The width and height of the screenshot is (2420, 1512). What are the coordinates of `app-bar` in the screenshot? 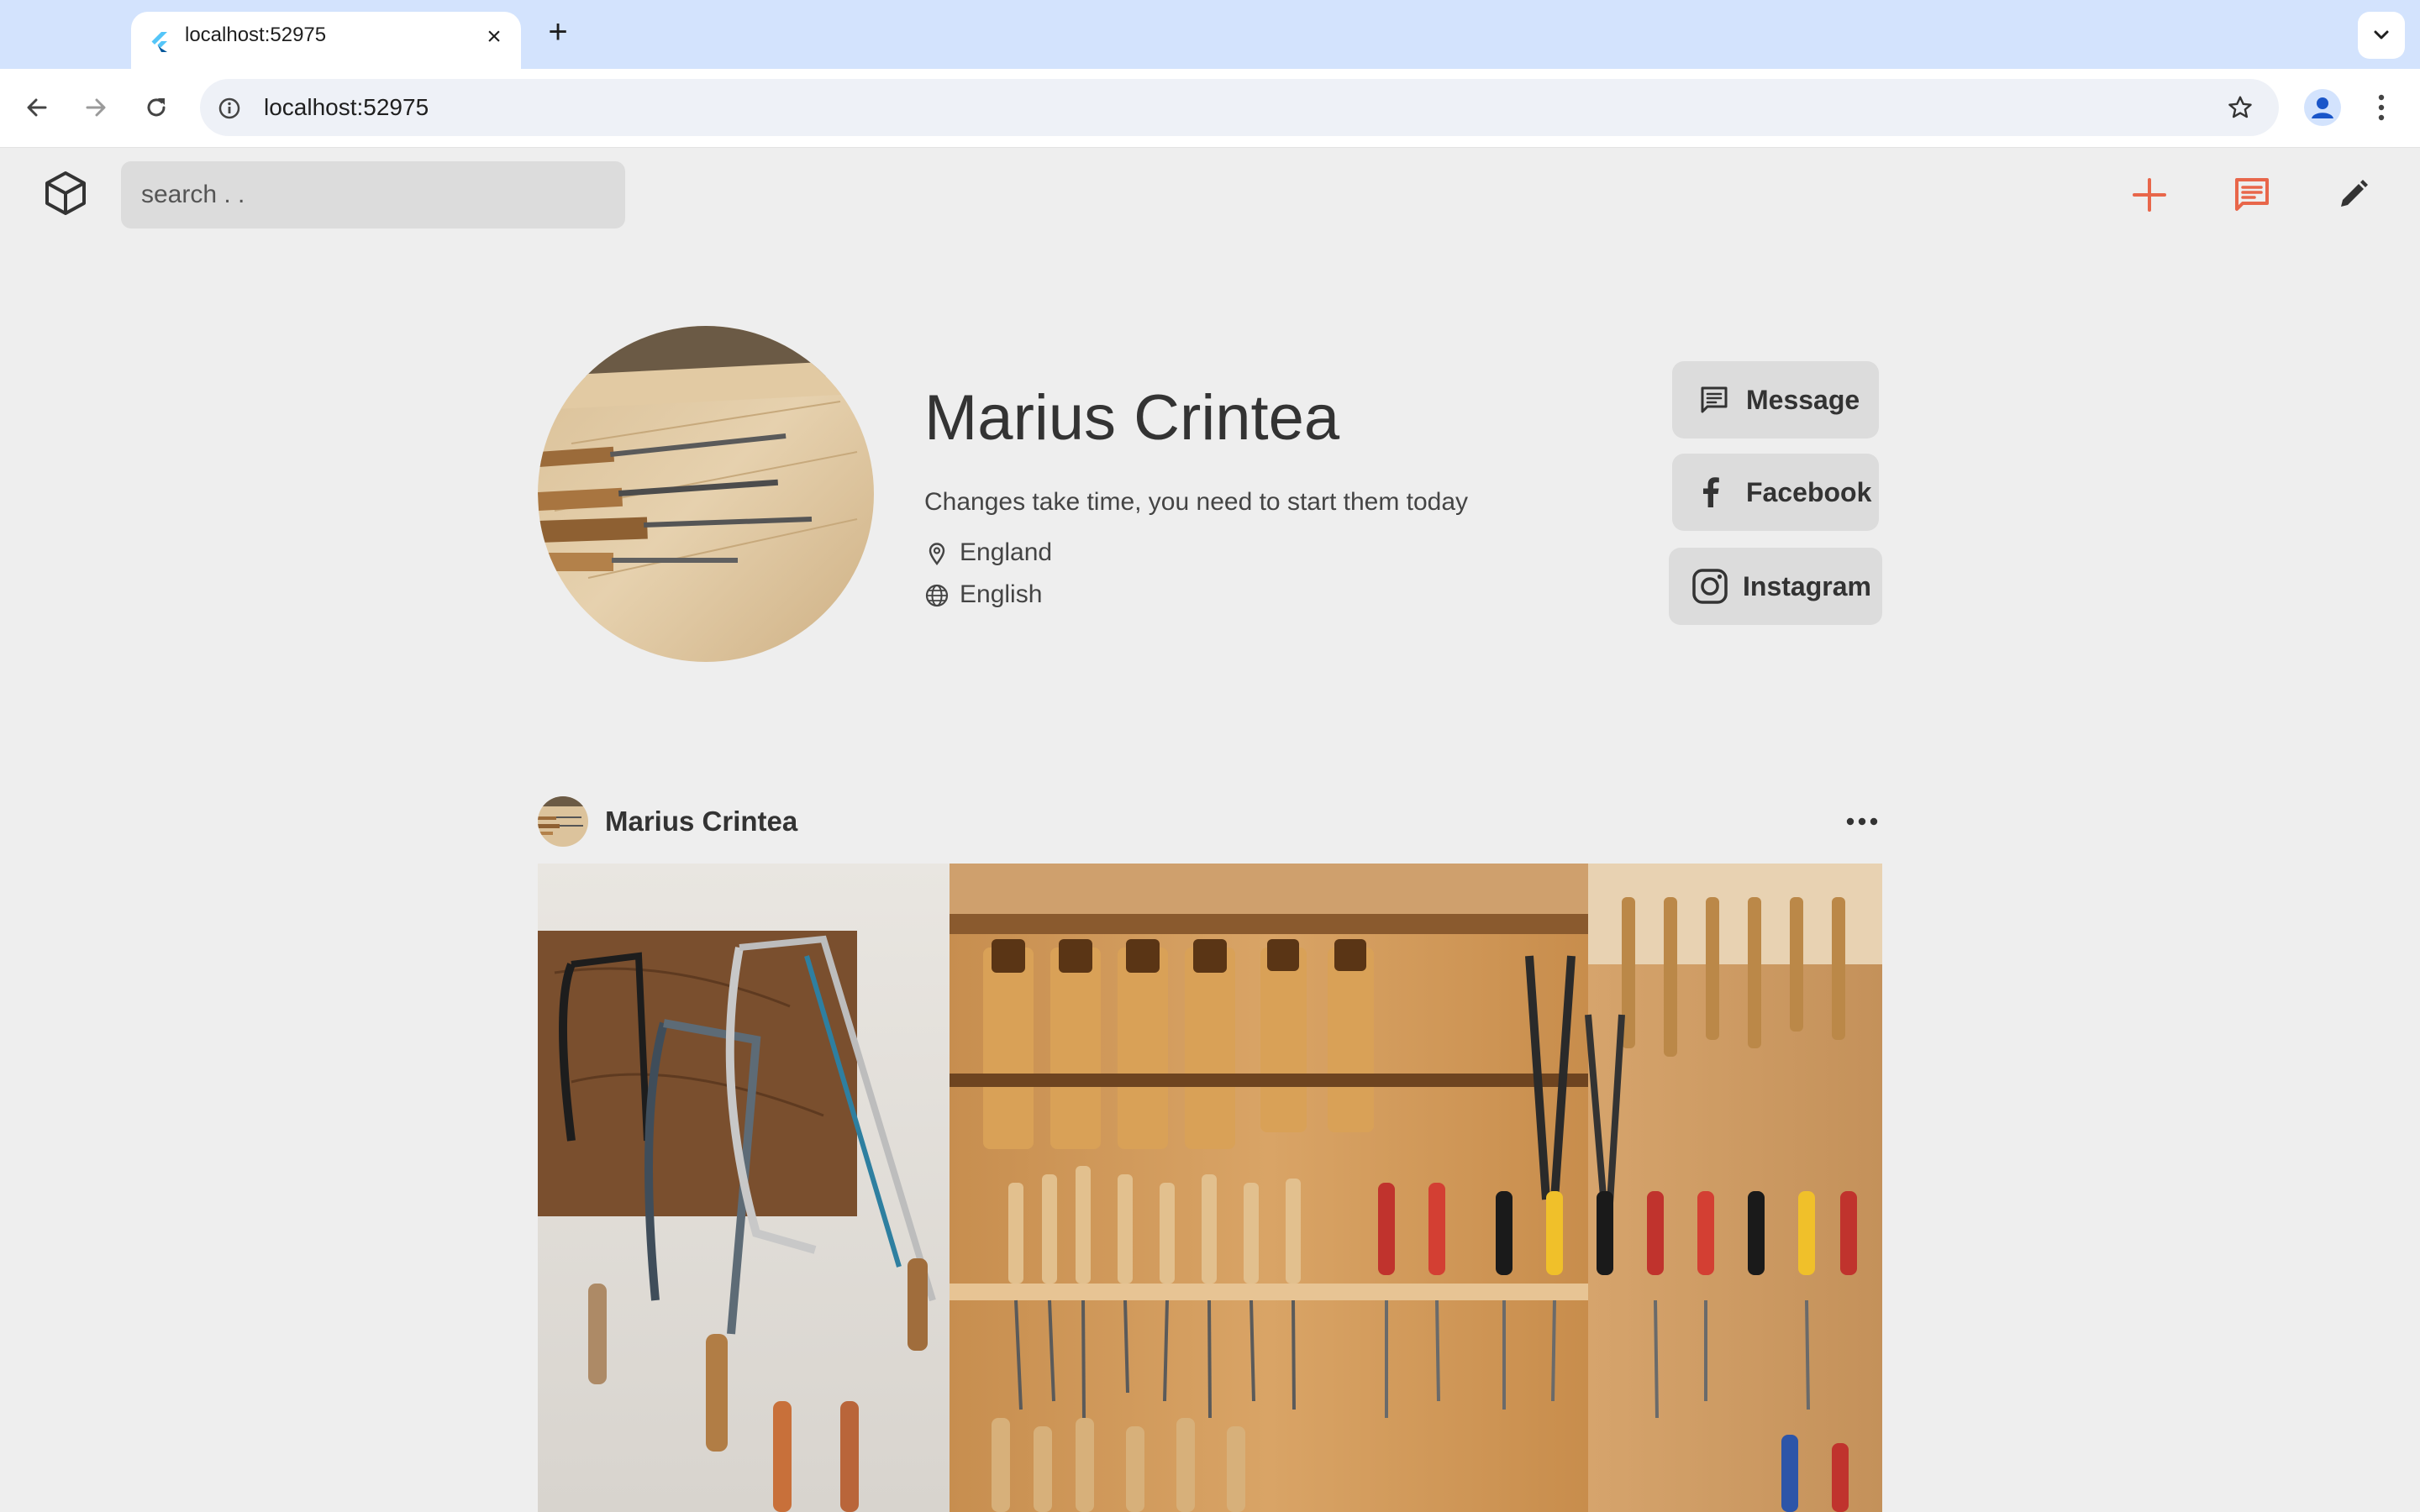 It's located at (1210, 194).